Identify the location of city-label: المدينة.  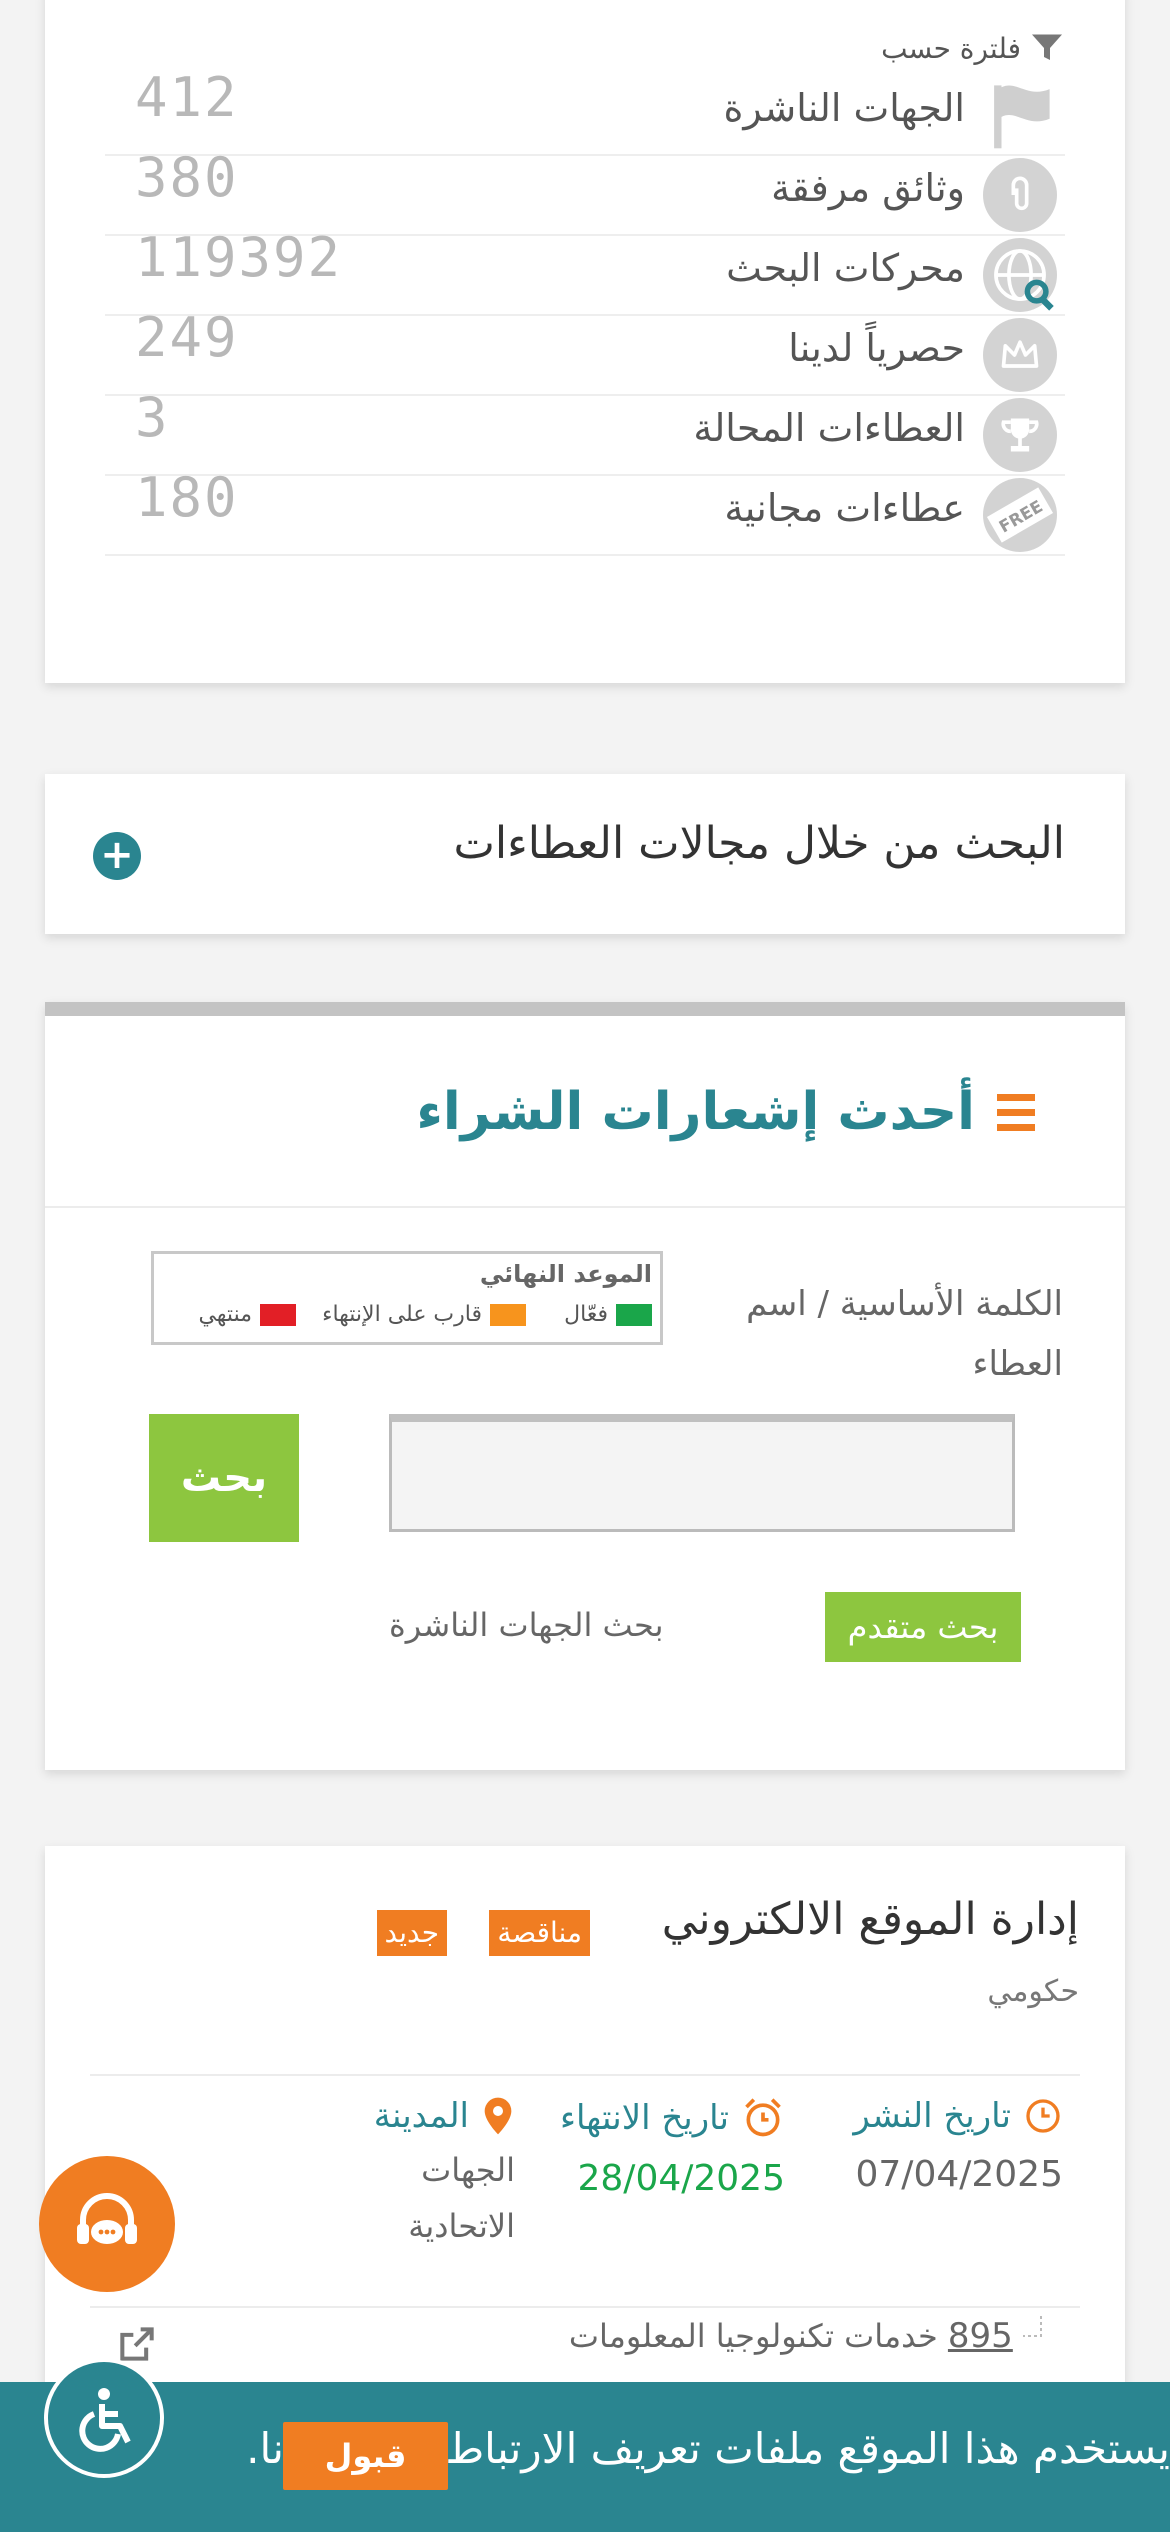
(421, 2116).